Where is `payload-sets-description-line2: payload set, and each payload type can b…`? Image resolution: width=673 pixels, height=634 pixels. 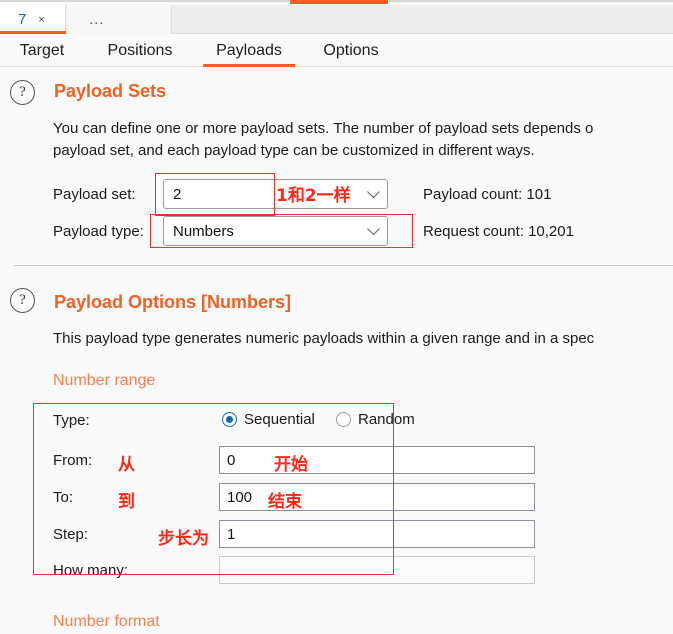 payload-sets-description-line2: payload set, and each payload type can b… is located at coordinates (294, 150).